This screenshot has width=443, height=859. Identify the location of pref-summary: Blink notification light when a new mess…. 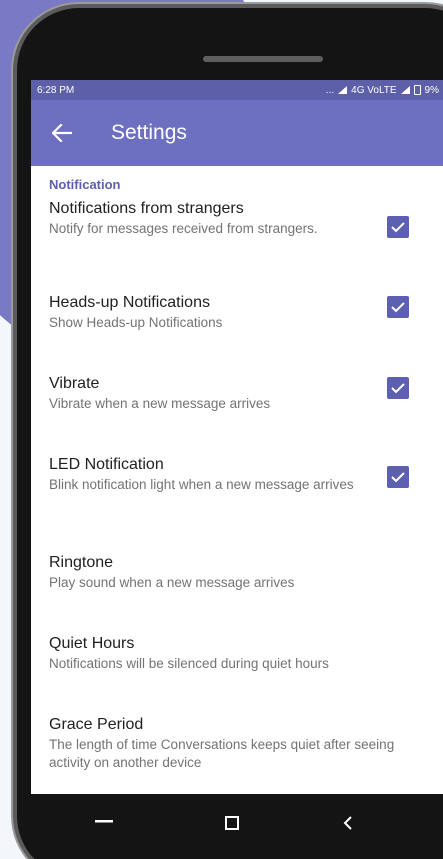
(201, 484).